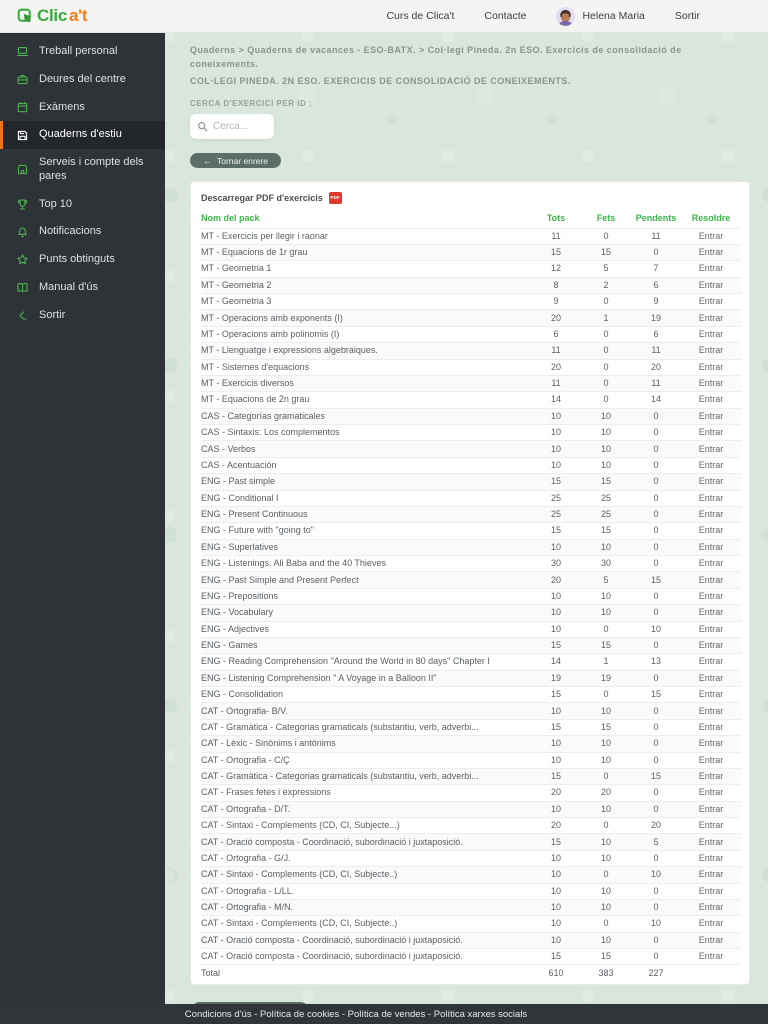 The image size is (768, 1024). What do you see at coordinates (420, 16) in the screenshot?
I see `nav-link-curs: Curs de Clica't` at bounding box center [420, 16].